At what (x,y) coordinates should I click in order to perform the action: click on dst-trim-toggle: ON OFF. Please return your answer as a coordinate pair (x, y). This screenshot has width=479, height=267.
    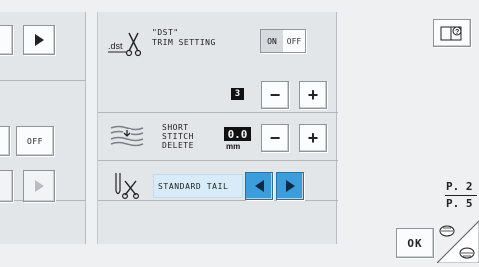
    Looking at the image, I should click on (283, 41).